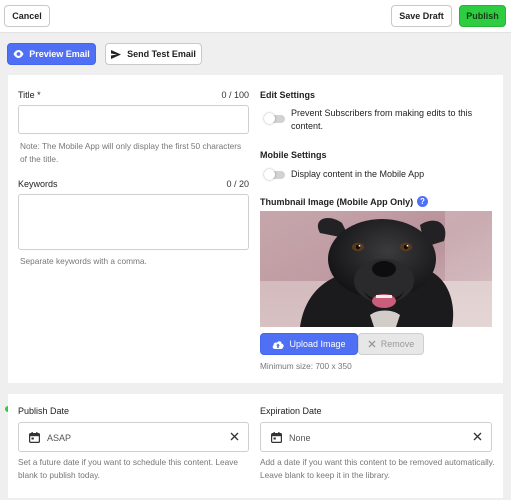 This screenshot has width=511, height=500. I want to click on publish-button-label: Publish, so click(482, 16).